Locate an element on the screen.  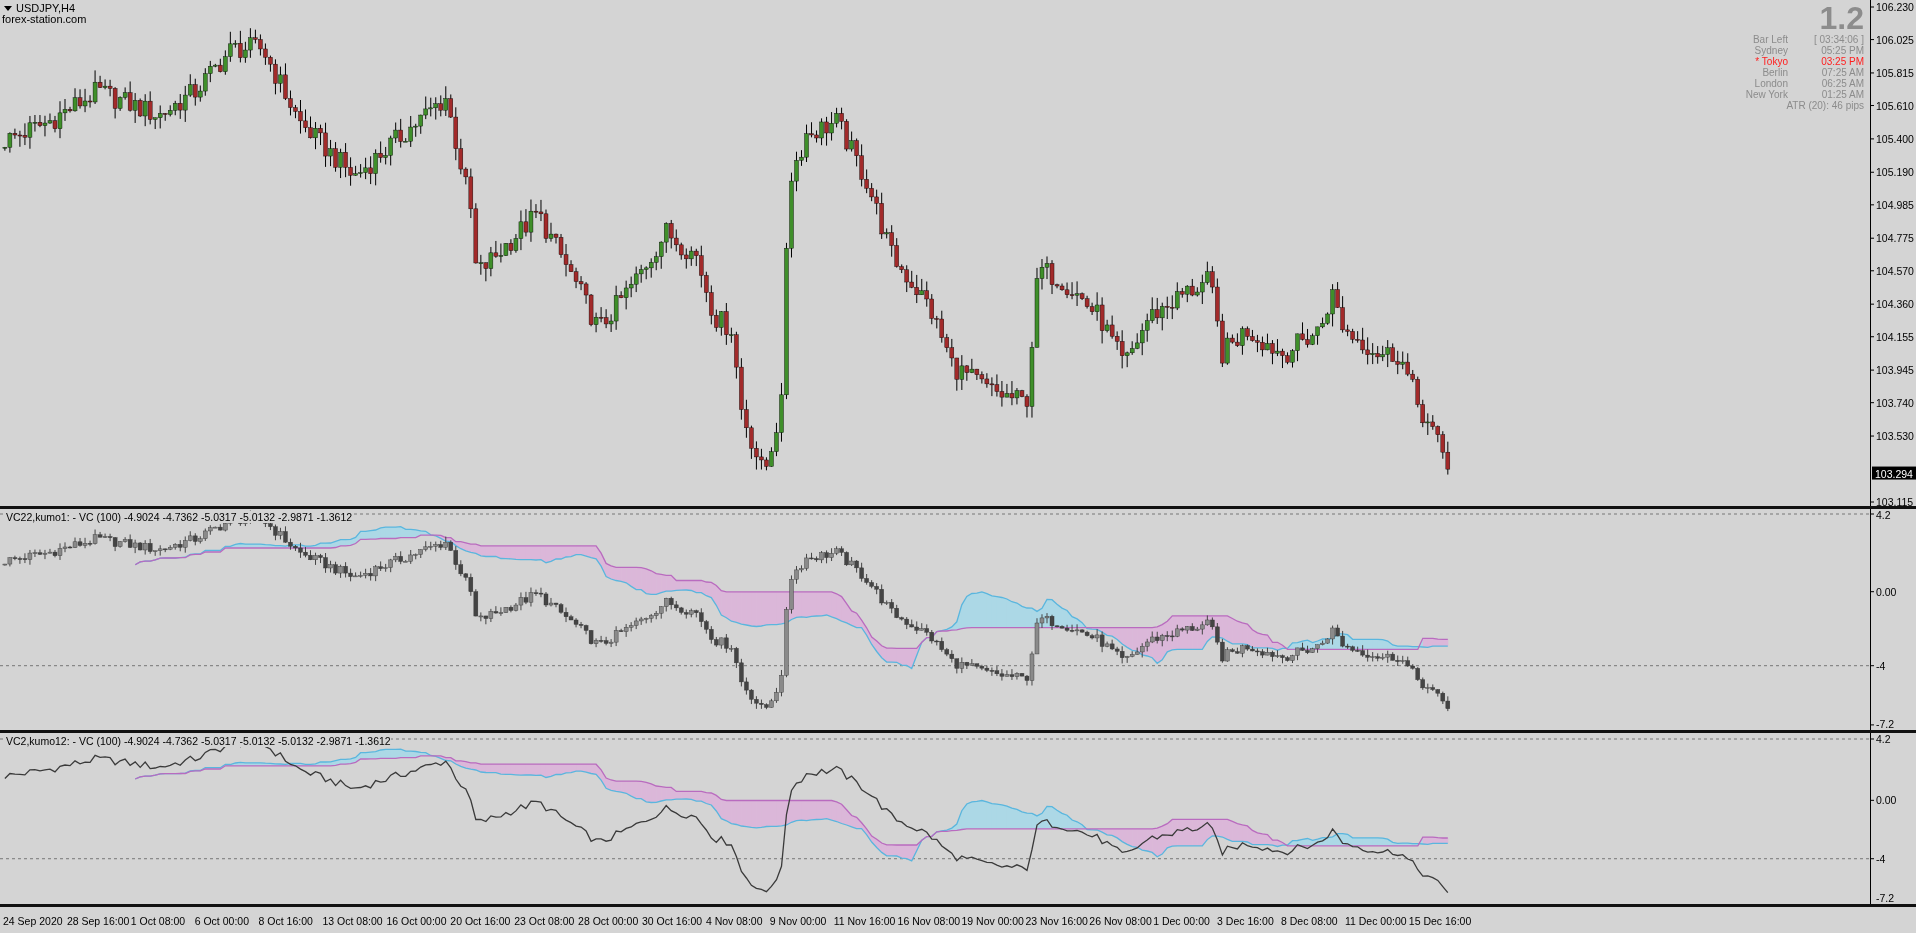
time-label: 16 Oct 00:00 is located at coordinates (416, 921).